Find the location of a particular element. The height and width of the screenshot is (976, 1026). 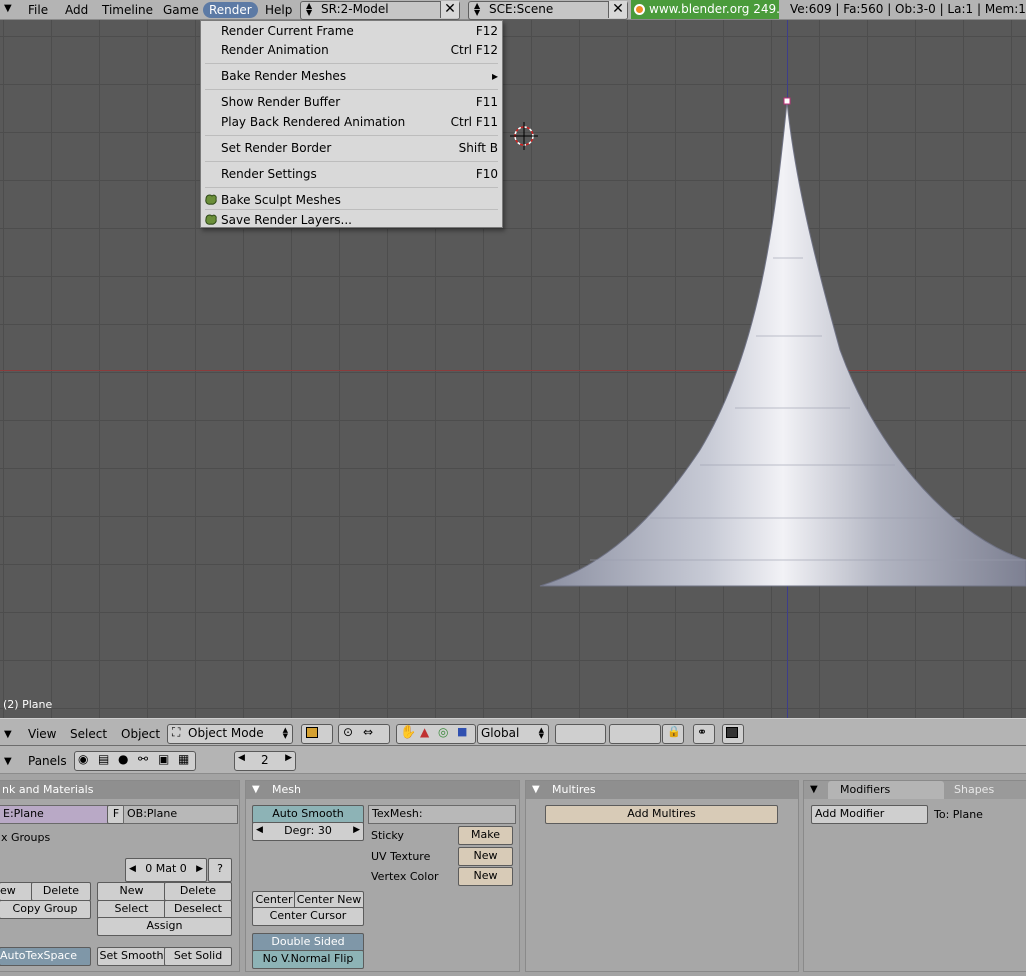

menu-add: Add is located at coordinates (76, 10).